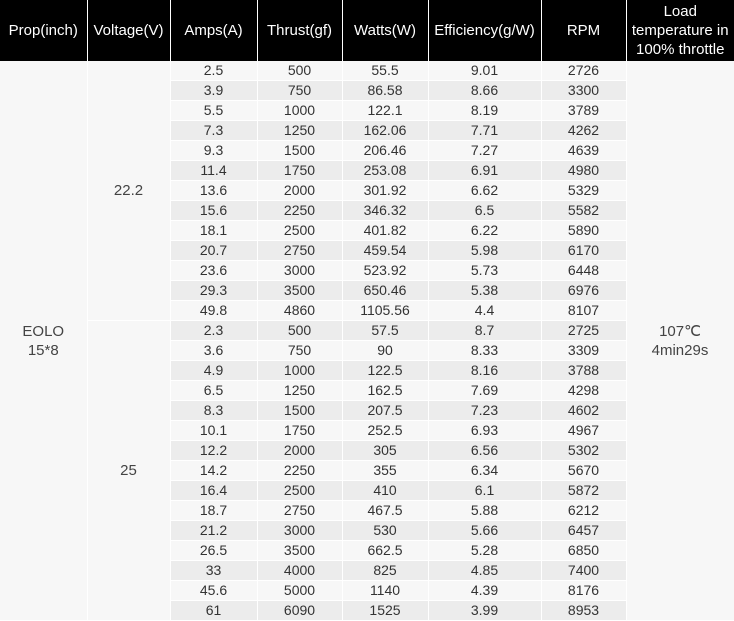  What do you see at coordinates (485, 370) in the screenshot?
I see `efficiency-cell: 8.16` at bounding box center [485, 370].